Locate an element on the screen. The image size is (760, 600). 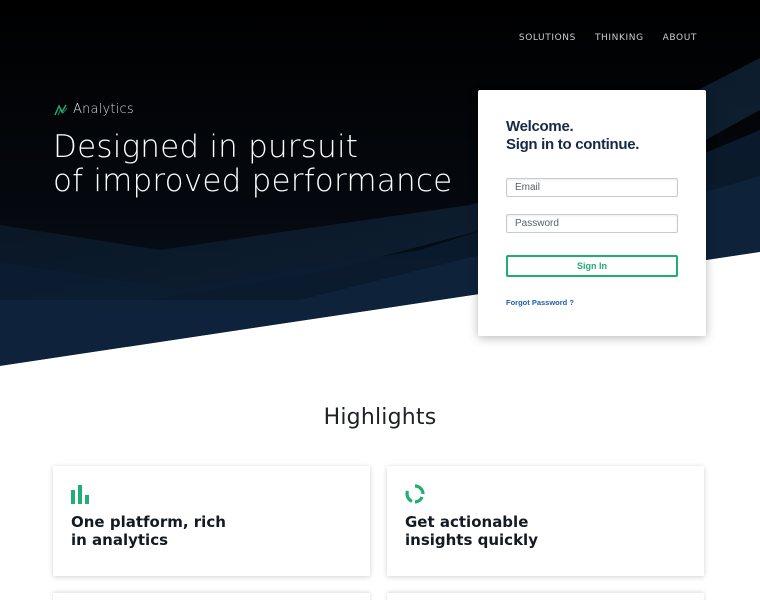
feature-title-line-2: insights quickly is located at coordinates (471, 540).